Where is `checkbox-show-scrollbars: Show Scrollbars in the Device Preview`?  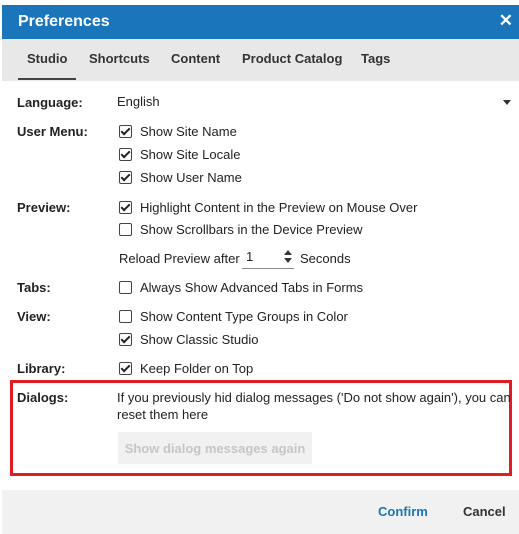
checkbox-show-scrollbars: Show Scrollbars in the Device Preview is located at coordinates (241, 229).